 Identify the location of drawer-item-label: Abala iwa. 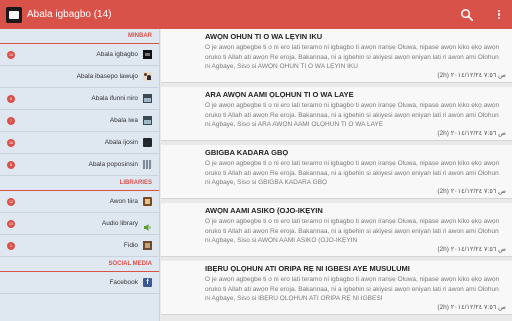
(123, 120).